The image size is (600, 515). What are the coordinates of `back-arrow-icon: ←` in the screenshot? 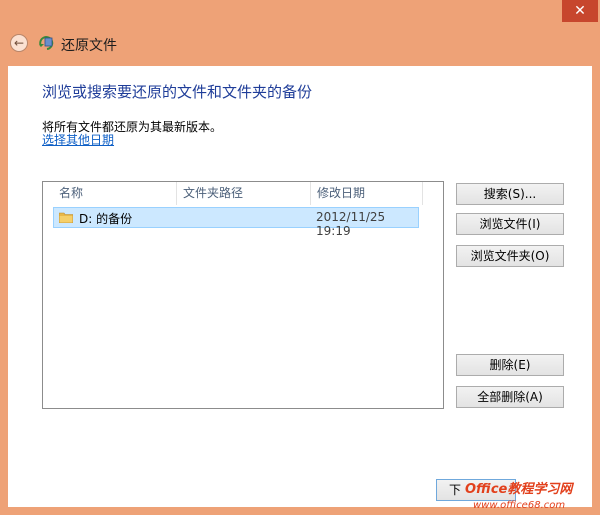 It's located at (19, 43).